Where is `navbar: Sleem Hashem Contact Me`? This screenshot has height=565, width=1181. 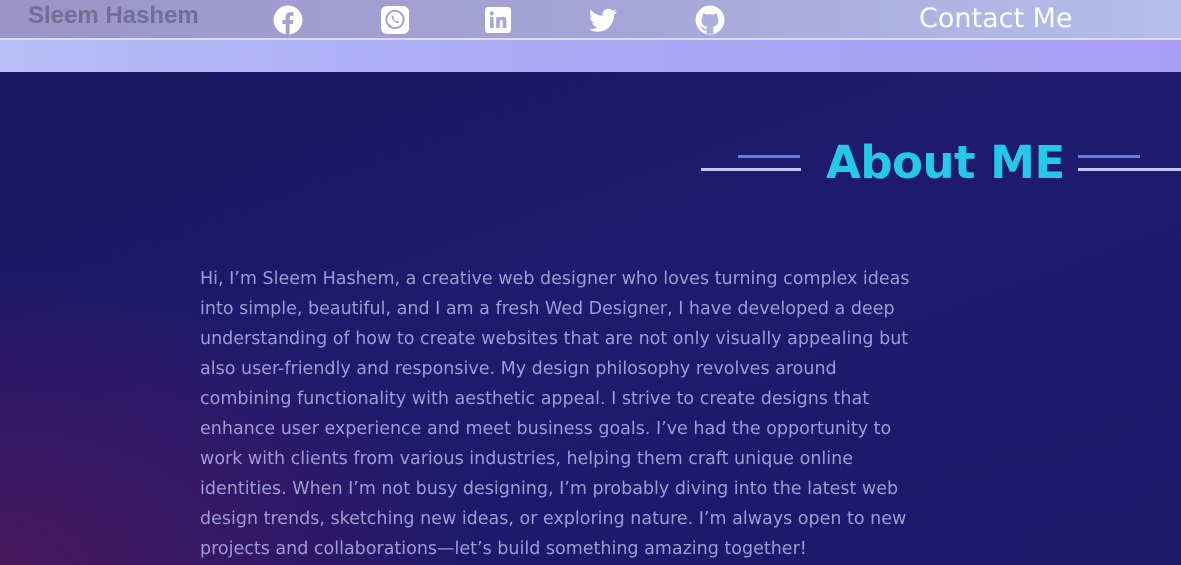
navbar: Sleem Hashem Contact Me is located at coordinates (590, 20).